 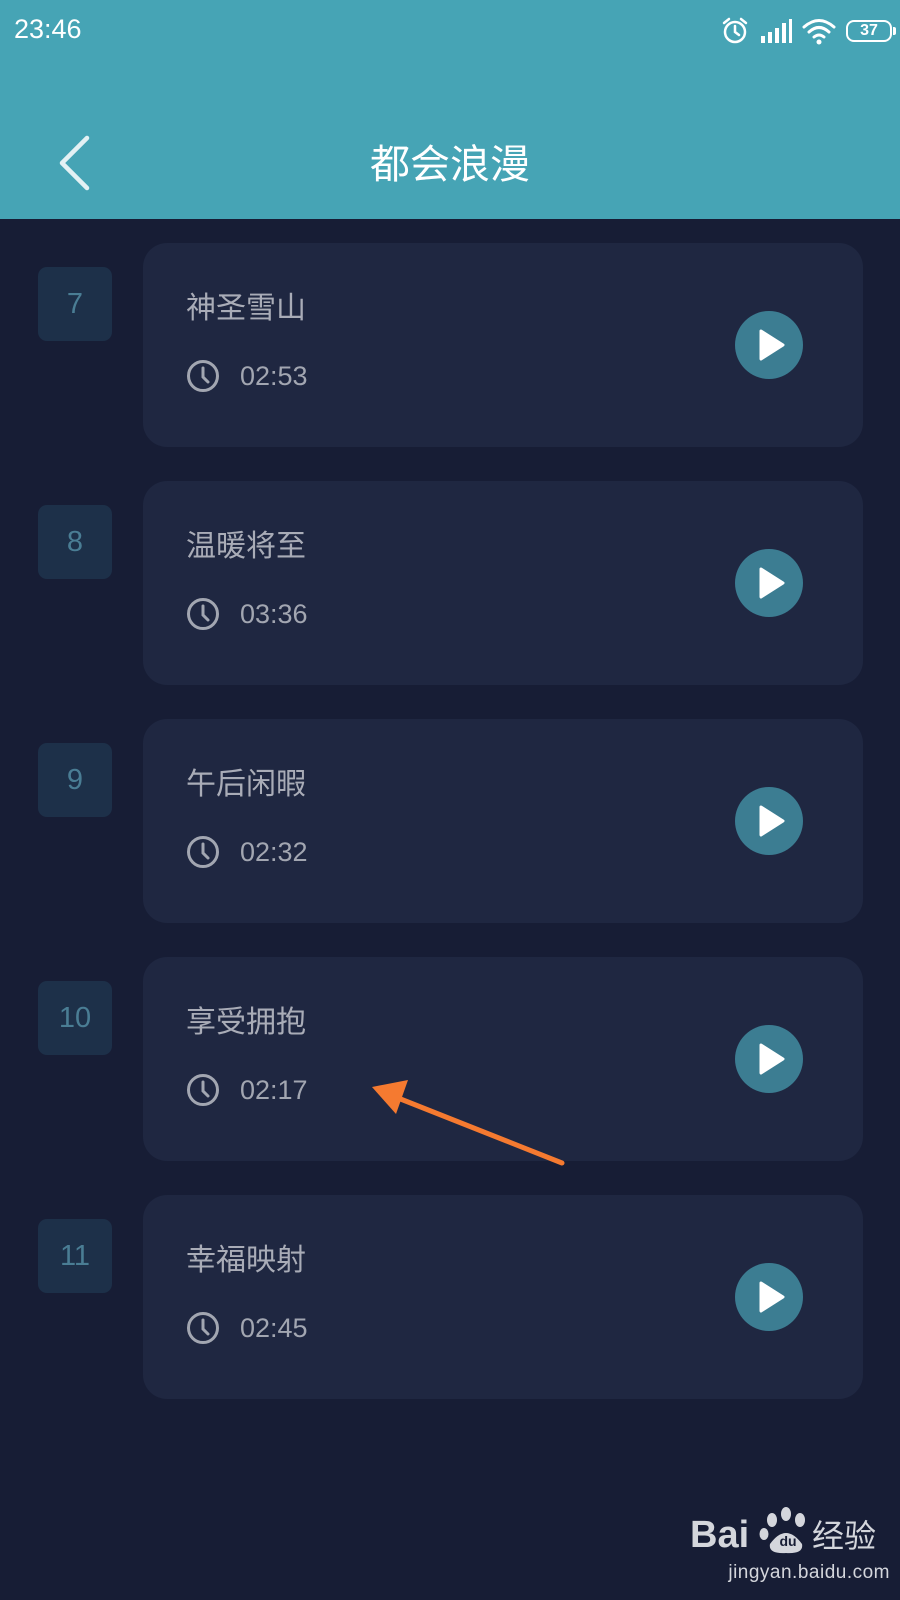 I want to click on track-row: 9 午后闲暇 02:32, so click(x=450, y=821).